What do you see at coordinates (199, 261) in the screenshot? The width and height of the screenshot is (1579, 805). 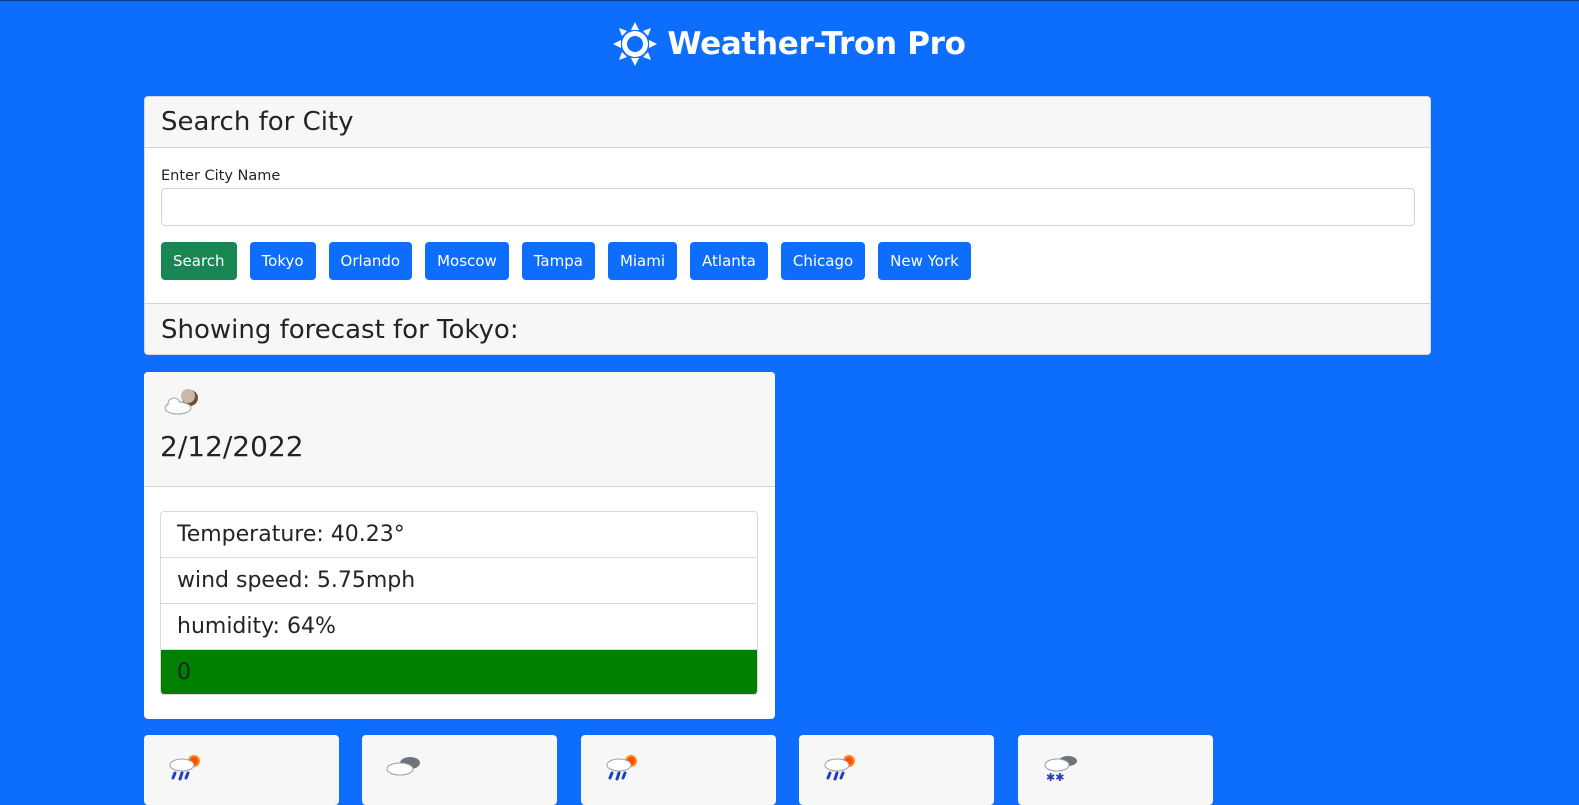 I see `search-button: Search` at bounding box center [199, 261].